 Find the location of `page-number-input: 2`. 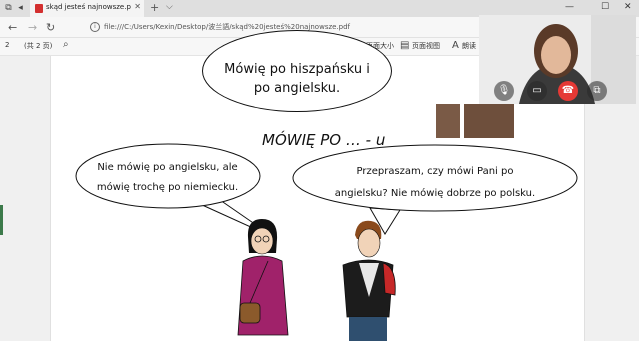

page-number-input: 2 is located at coordinates (7, 45).